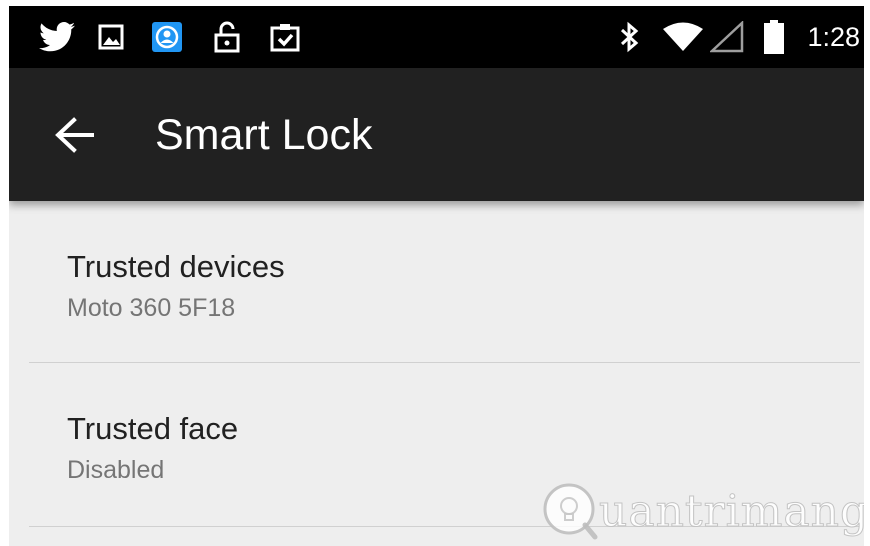 Image resolution: width=870 pixels, height=546 pixels. Describe the element at coordinates (436, 37) in the screenshot. I see `status-bar: 1:28` at that location.